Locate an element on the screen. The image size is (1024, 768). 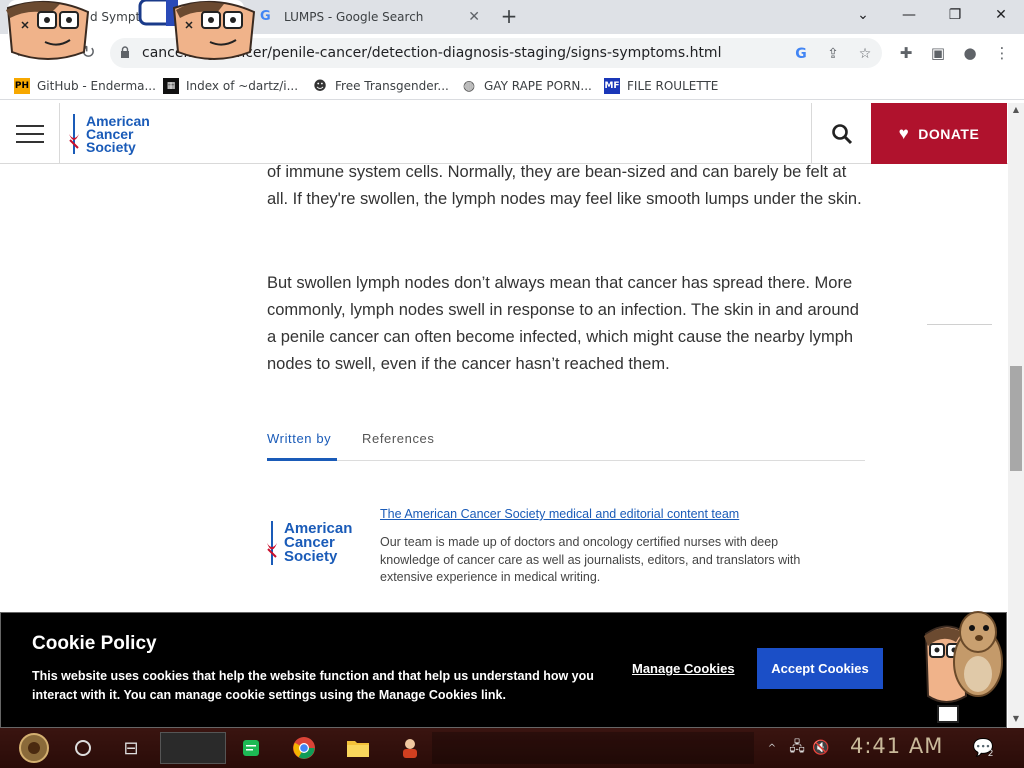
tab-lumps-search: G LUMPS - Google Search ✕ is located at coordinates (370, 17).